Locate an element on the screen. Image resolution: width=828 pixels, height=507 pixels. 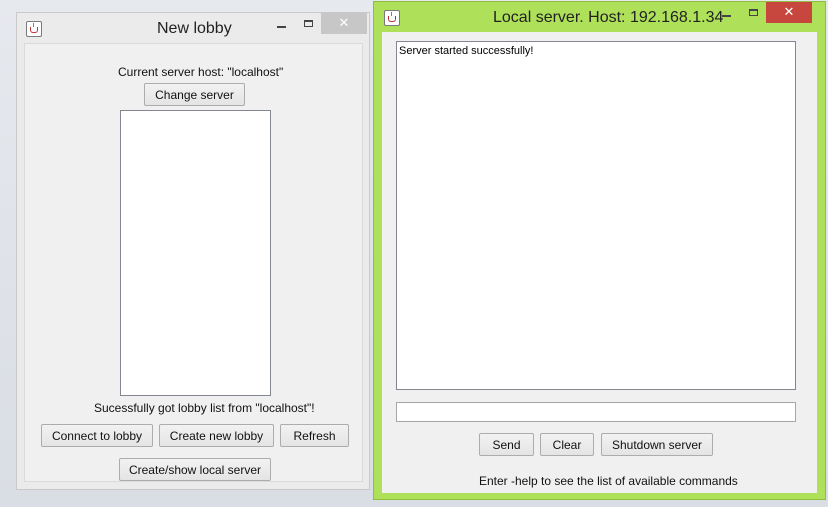
send-button: Send is located at coordinates (506, 444).